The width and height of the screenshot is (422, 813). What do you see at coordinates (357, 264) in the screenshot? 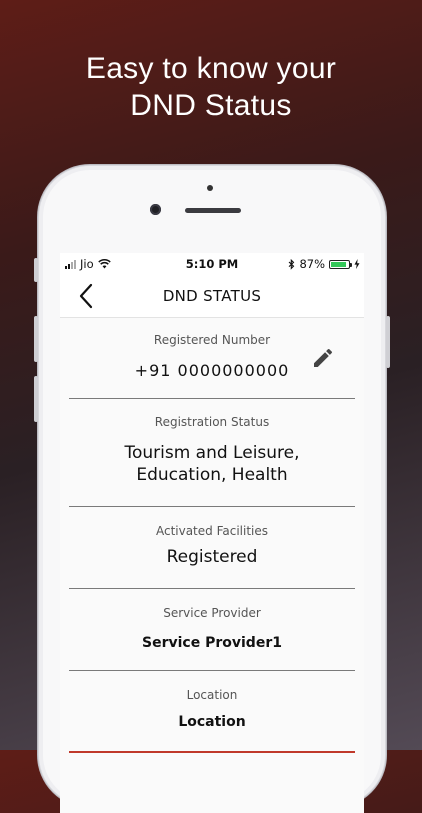
I see `charging-icon` at bounding box center [357, 264].